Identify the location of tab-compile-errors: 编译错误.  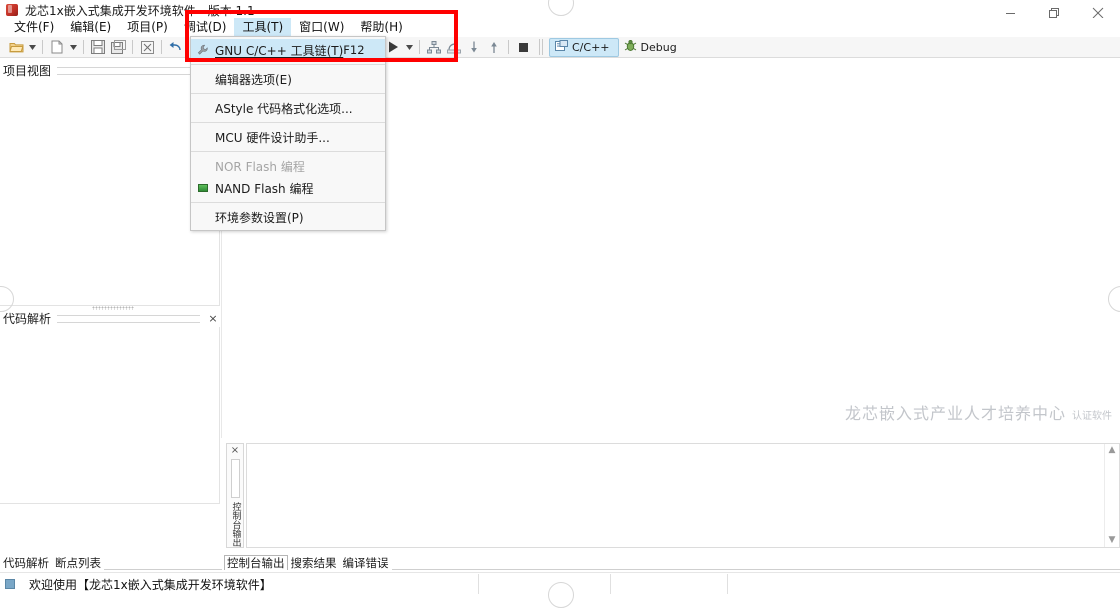
(366, 563).